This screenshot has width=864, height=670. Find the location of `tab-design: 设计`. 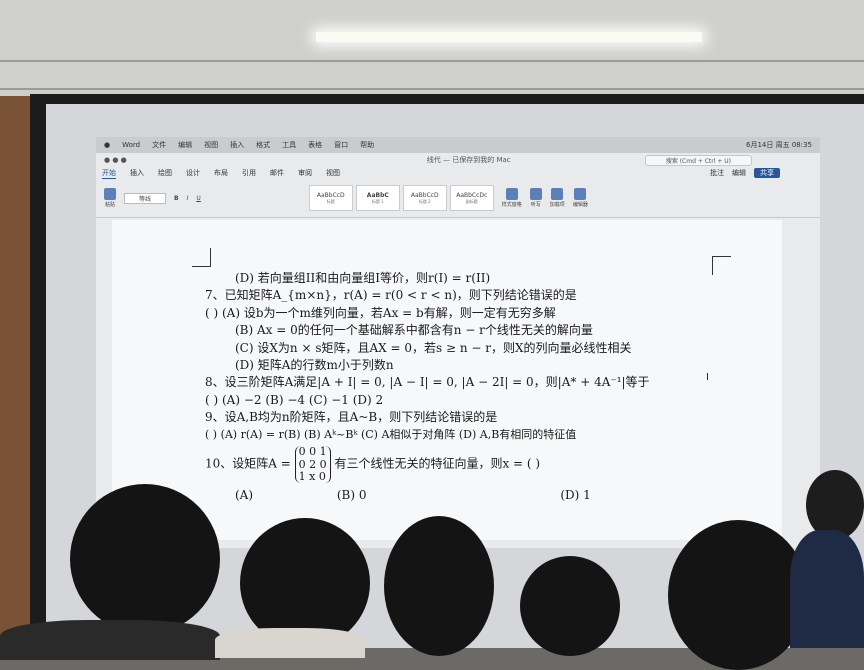

tab-design: 设计 is located at coordinates (193, 173).